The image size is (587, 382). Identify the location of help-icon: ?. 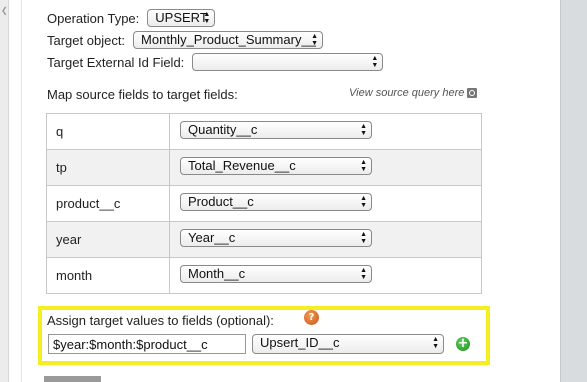
(311, 317).